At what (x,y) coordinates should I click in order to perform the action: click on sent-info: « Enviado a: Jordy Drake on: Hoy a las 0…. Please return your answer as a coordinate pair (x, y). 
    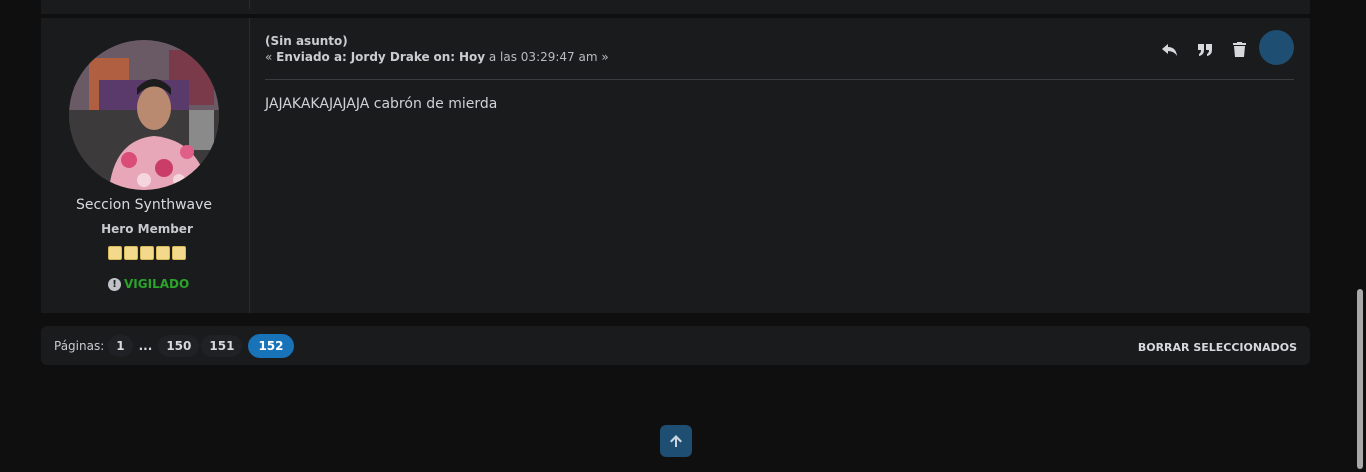
    Looking at the image, I should click on (437, 57).